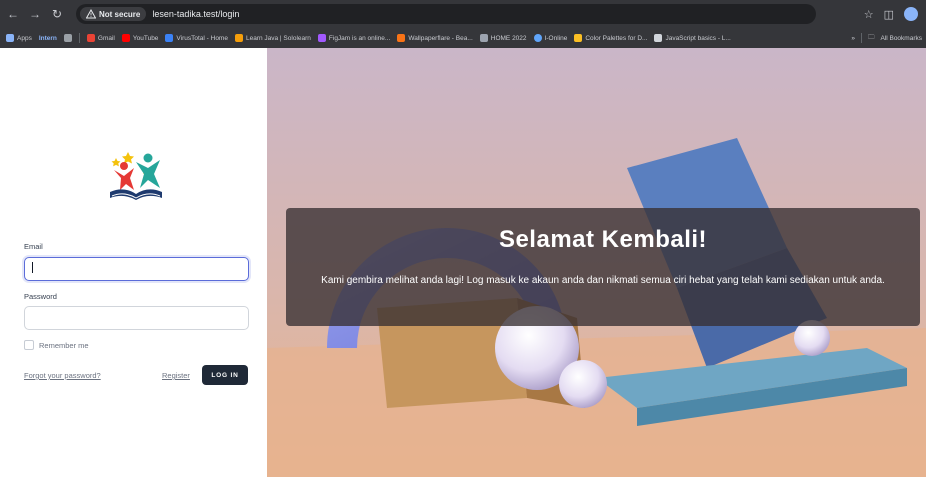 Image resolution: width=926 pixels, height=477 pixels. Describe the element at coordinates (125, 38) in the screenshot. I see `youtube-icon` at that location.